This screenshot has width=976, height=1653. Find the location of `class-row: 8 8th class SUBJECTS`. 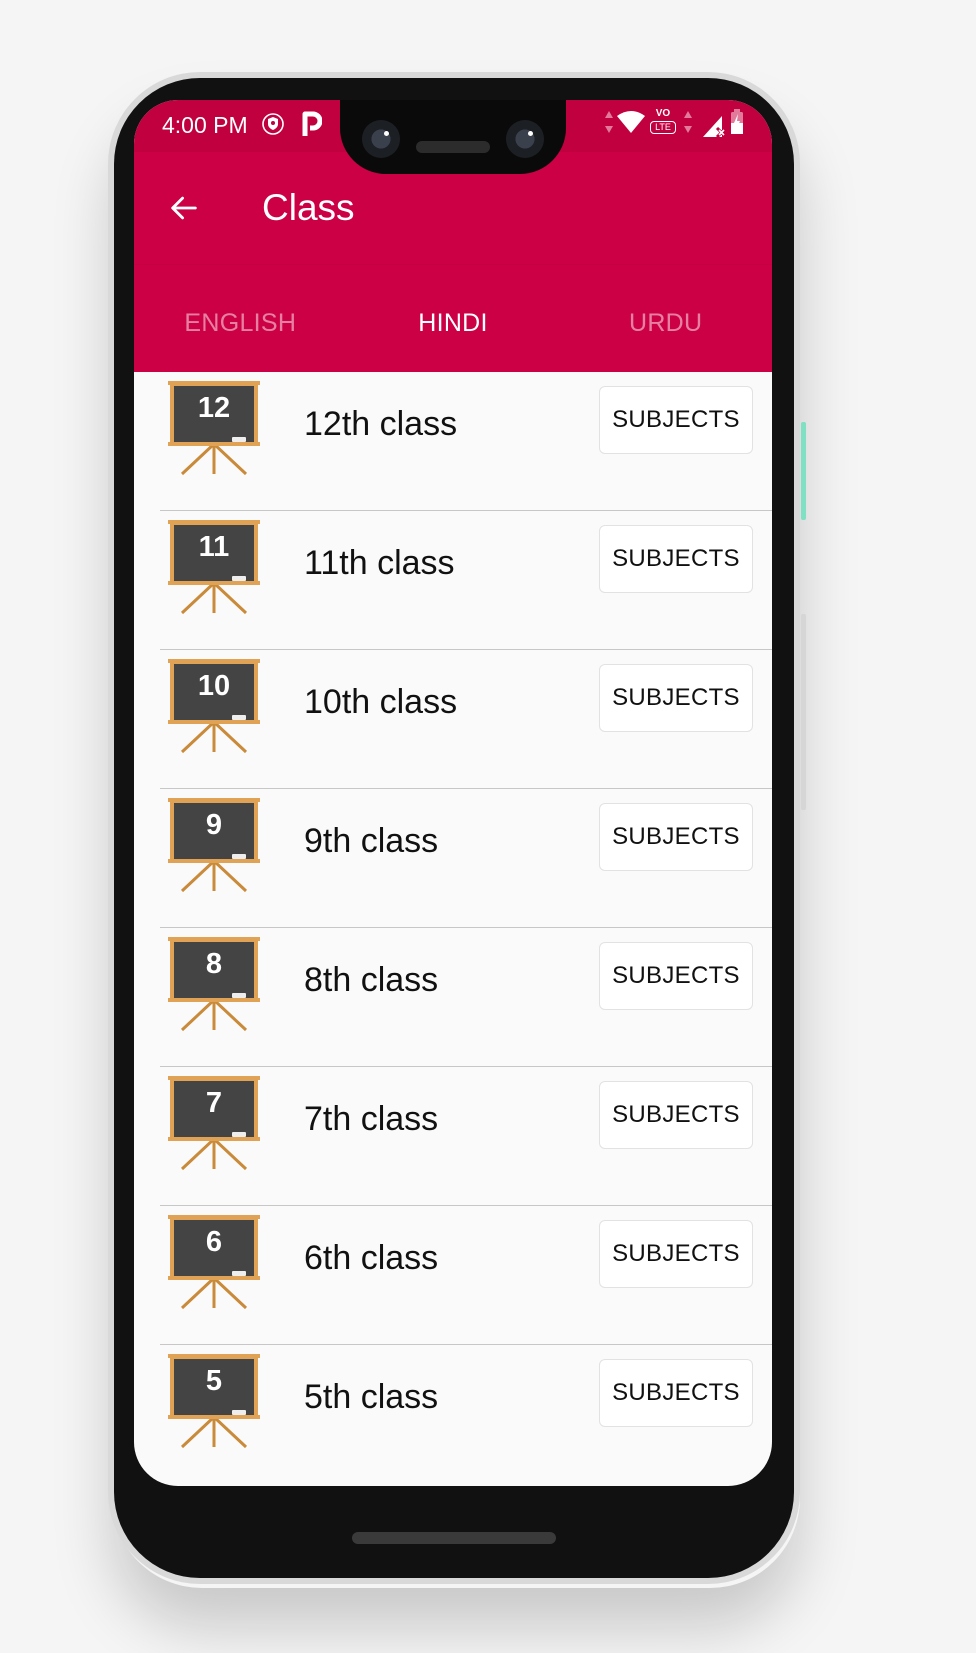

class-row: 8 8th class SUBJECTS is located at coordinates (466, 997).